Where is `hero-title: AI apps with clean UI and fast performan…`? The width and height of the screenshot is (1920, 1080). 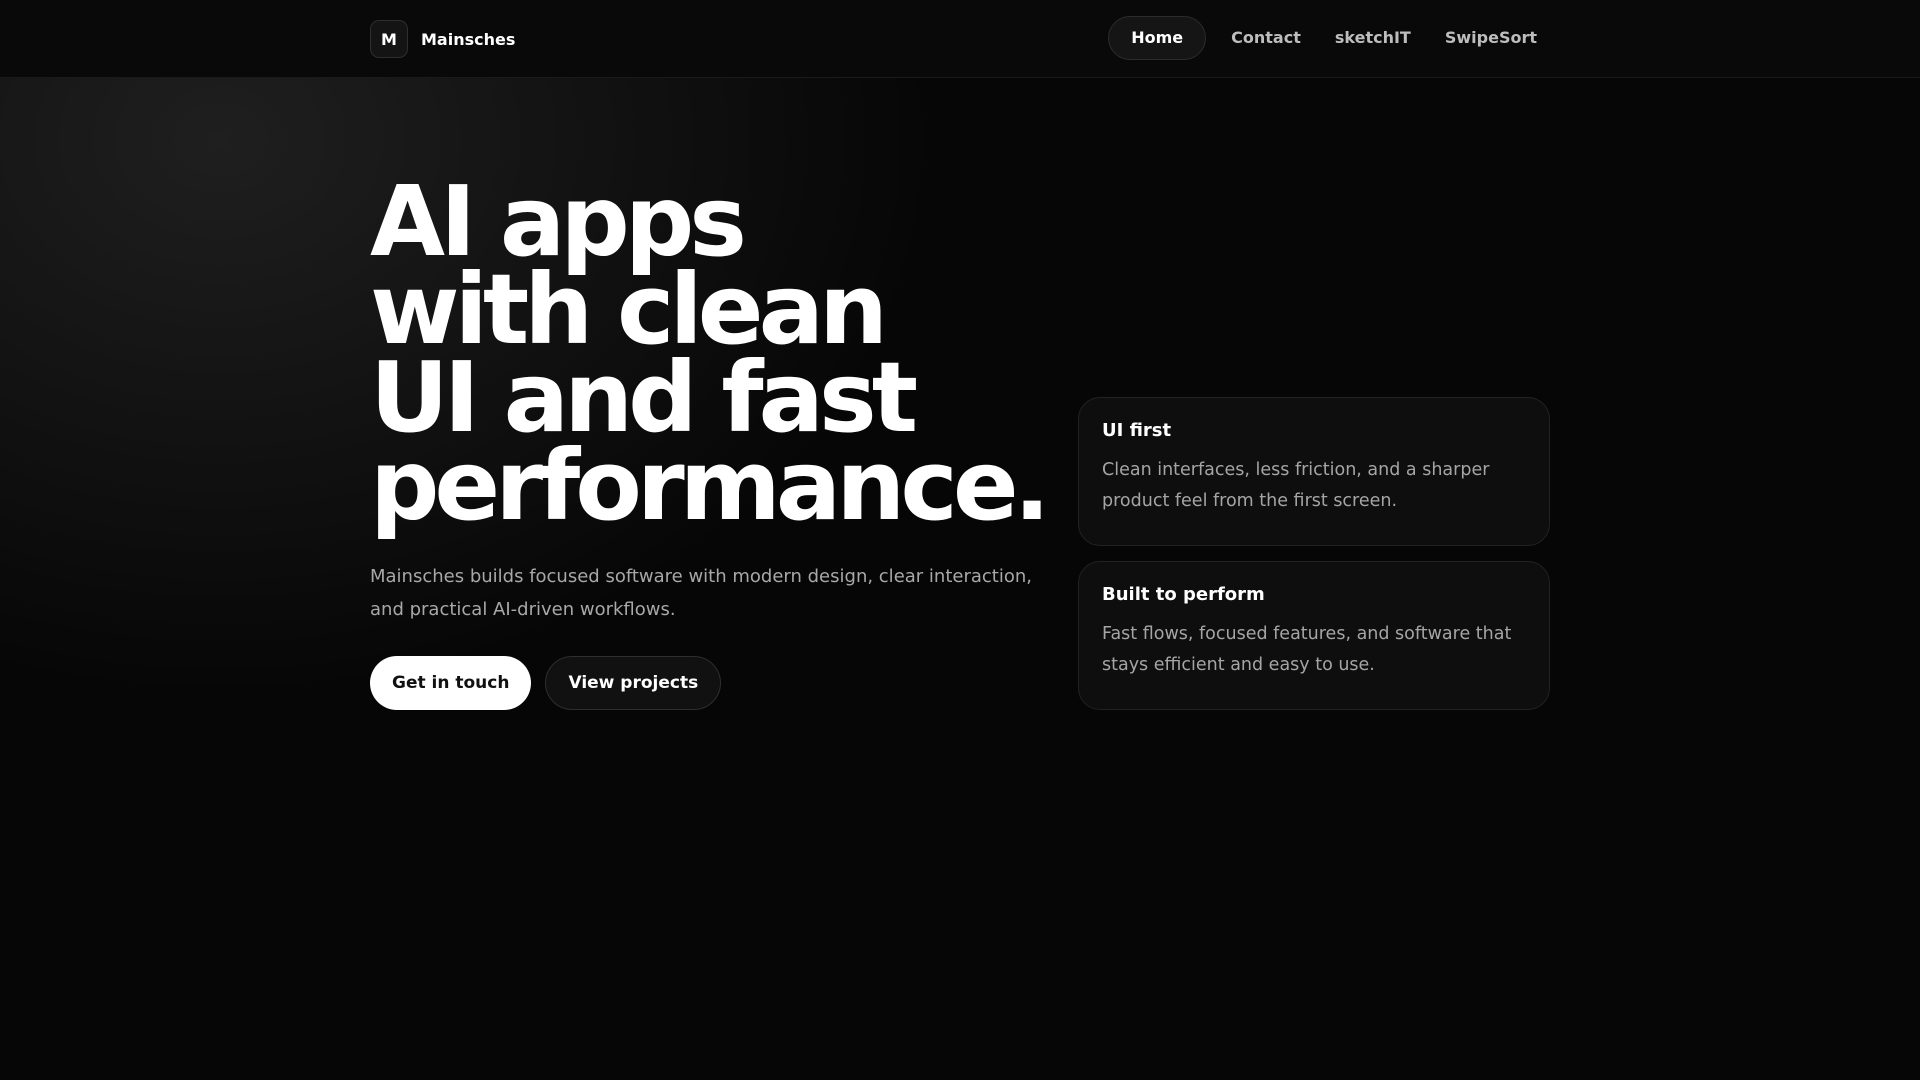 hero-title: AI apps with clean UI and fast performan… is located at coordinates (730, 357).